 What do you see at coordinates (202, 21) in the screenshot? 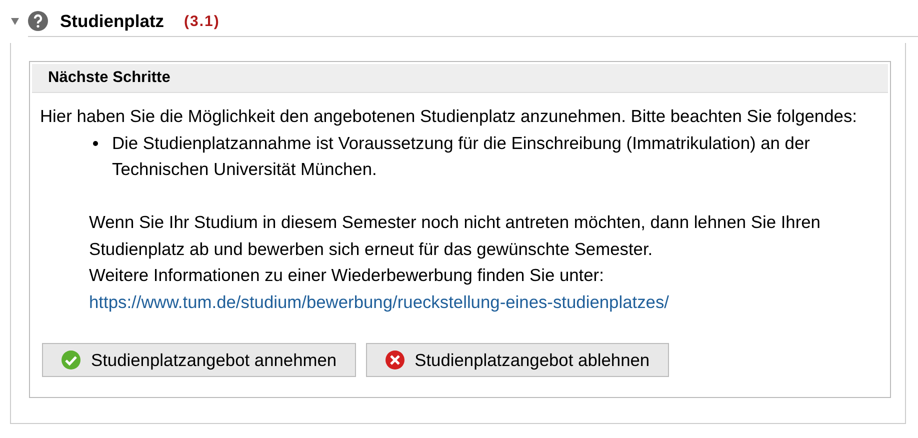
I see `section-number: (3.1)` at bounding box center [202, 21].